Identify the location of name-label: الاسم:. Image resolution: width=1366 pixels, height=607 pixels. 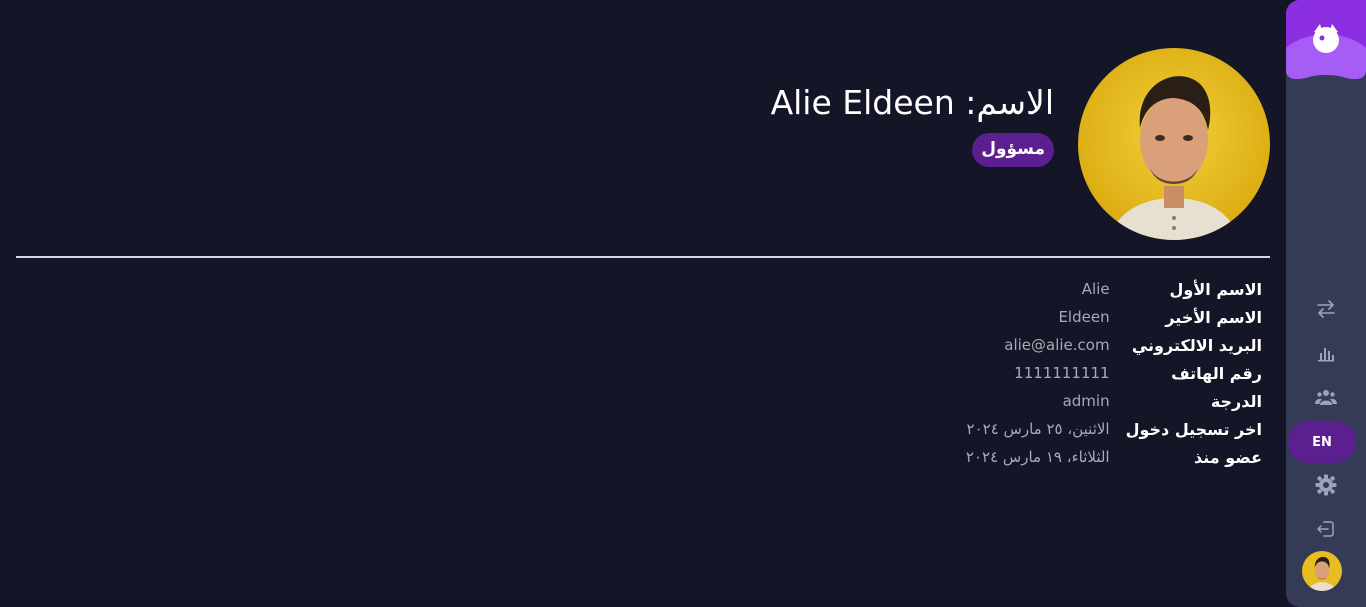
(1009, 102).